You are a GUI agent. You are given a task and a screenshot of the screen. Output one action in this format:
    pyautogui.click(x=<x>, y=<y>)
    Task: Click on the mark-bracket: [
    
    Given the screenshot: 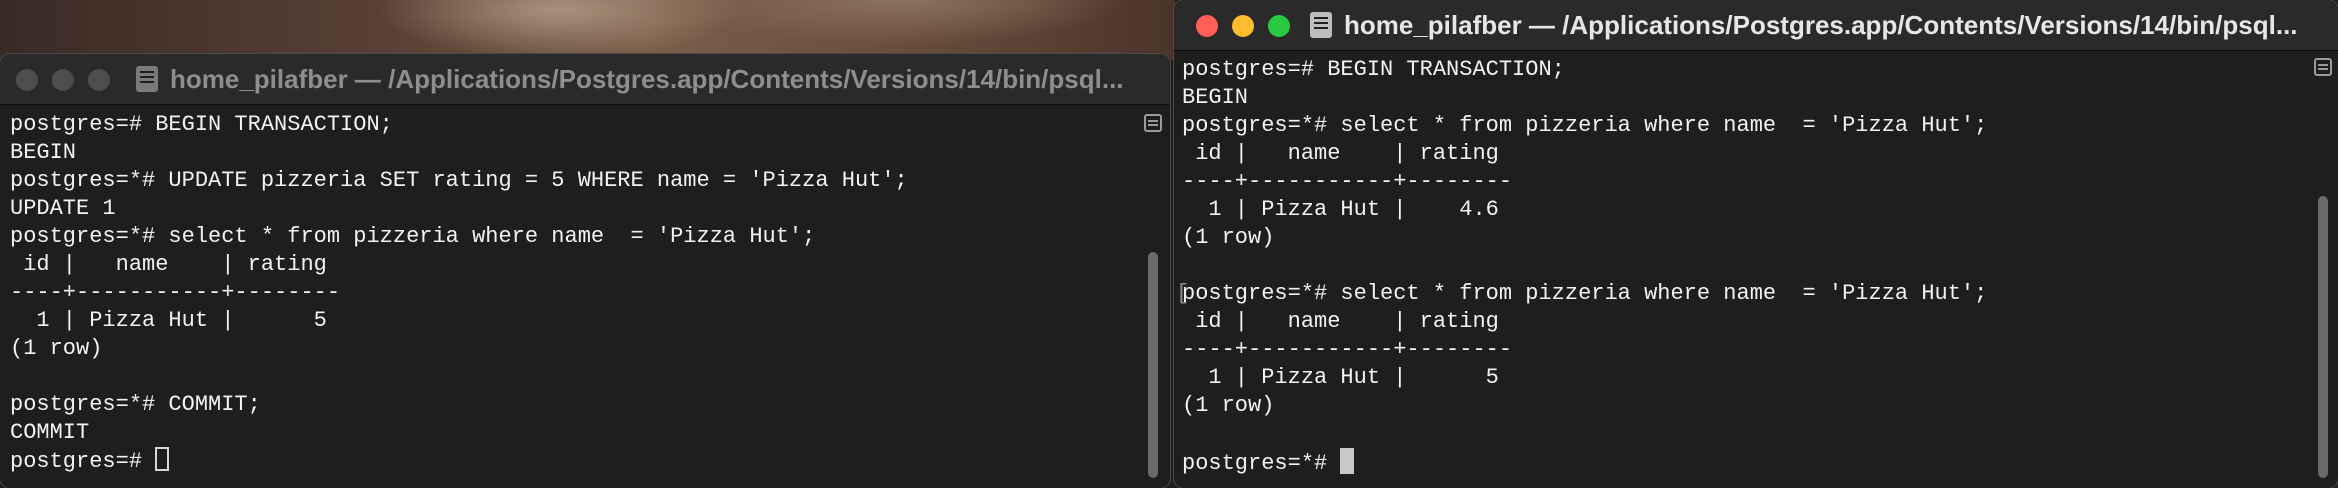 What is the action you would take?
    pyautogui.click(x=1183, y=293)
    